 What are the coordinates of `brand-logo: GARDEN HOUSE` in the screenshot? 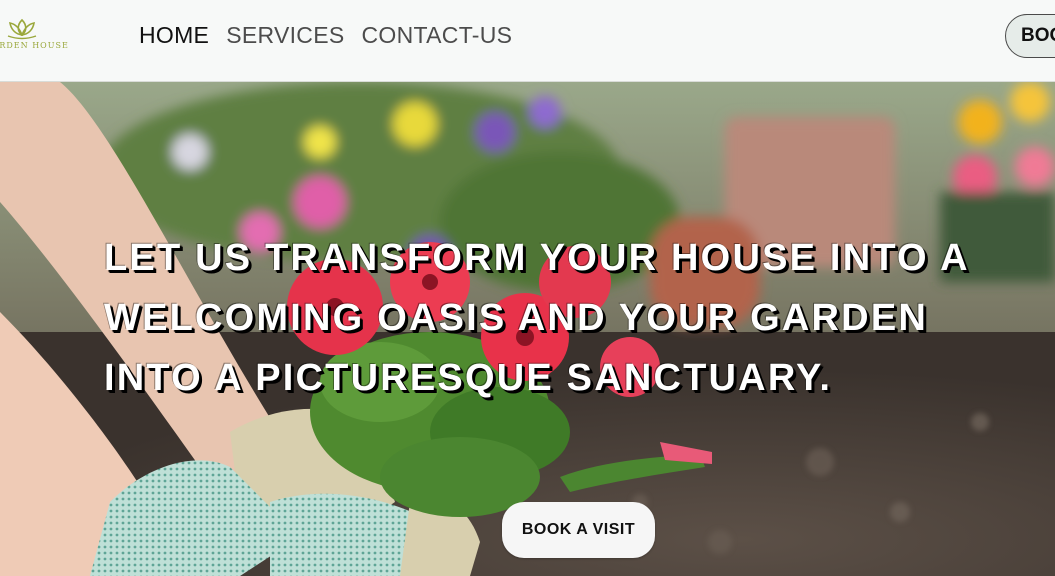 It's located at (36, 34).